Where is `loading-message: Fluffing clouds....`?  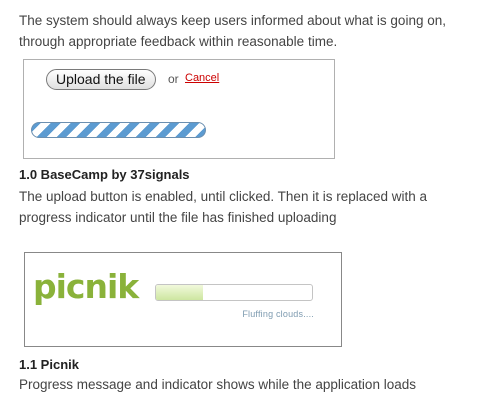
loading-message: Fluffing clouds.... is located at coordinates (278, 314).